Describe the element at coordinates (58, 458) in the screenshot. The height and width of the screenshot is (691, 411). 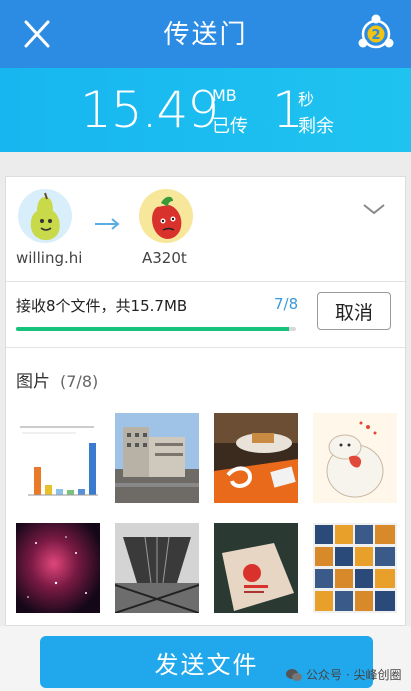
I see `bar-chart-image` at that location.